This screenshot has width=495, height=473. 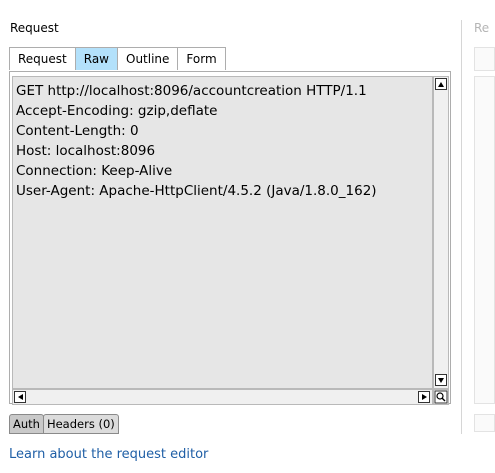 What do you see at coordinates (80, 424) in the screenshot?
I see `tab-headers: Headers (0)` at bounding box center [80, 424].